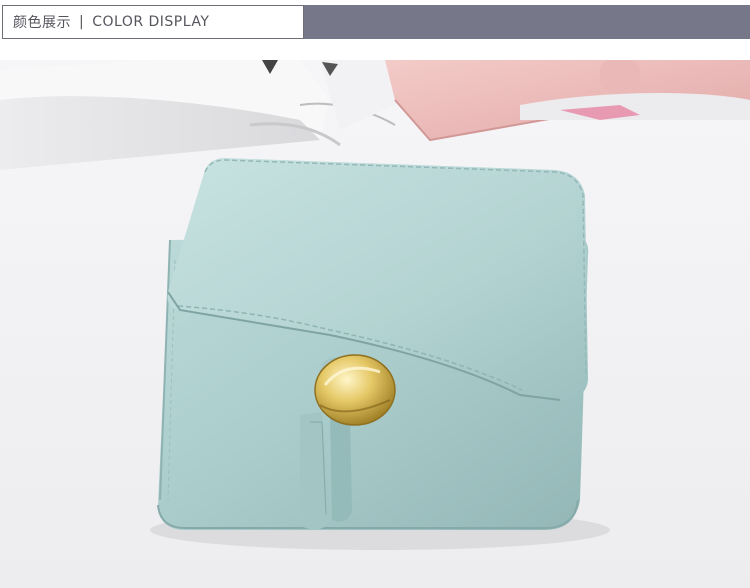  I want to click on header-title-cn: 颜色展示, so click(42, 23).